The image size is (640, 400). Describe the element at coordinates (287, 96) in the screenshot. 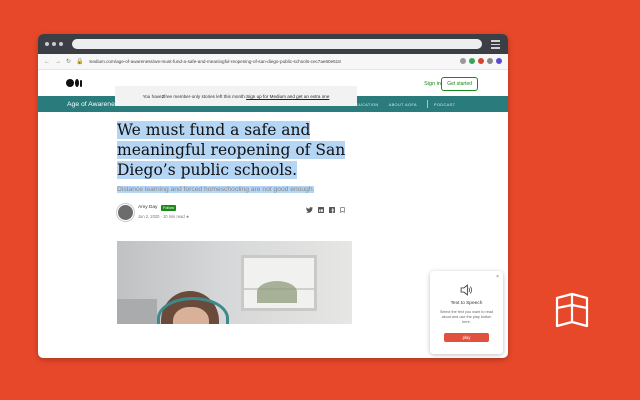

I see `signup-link: Sign up for Medium and get an extra one` at that location.